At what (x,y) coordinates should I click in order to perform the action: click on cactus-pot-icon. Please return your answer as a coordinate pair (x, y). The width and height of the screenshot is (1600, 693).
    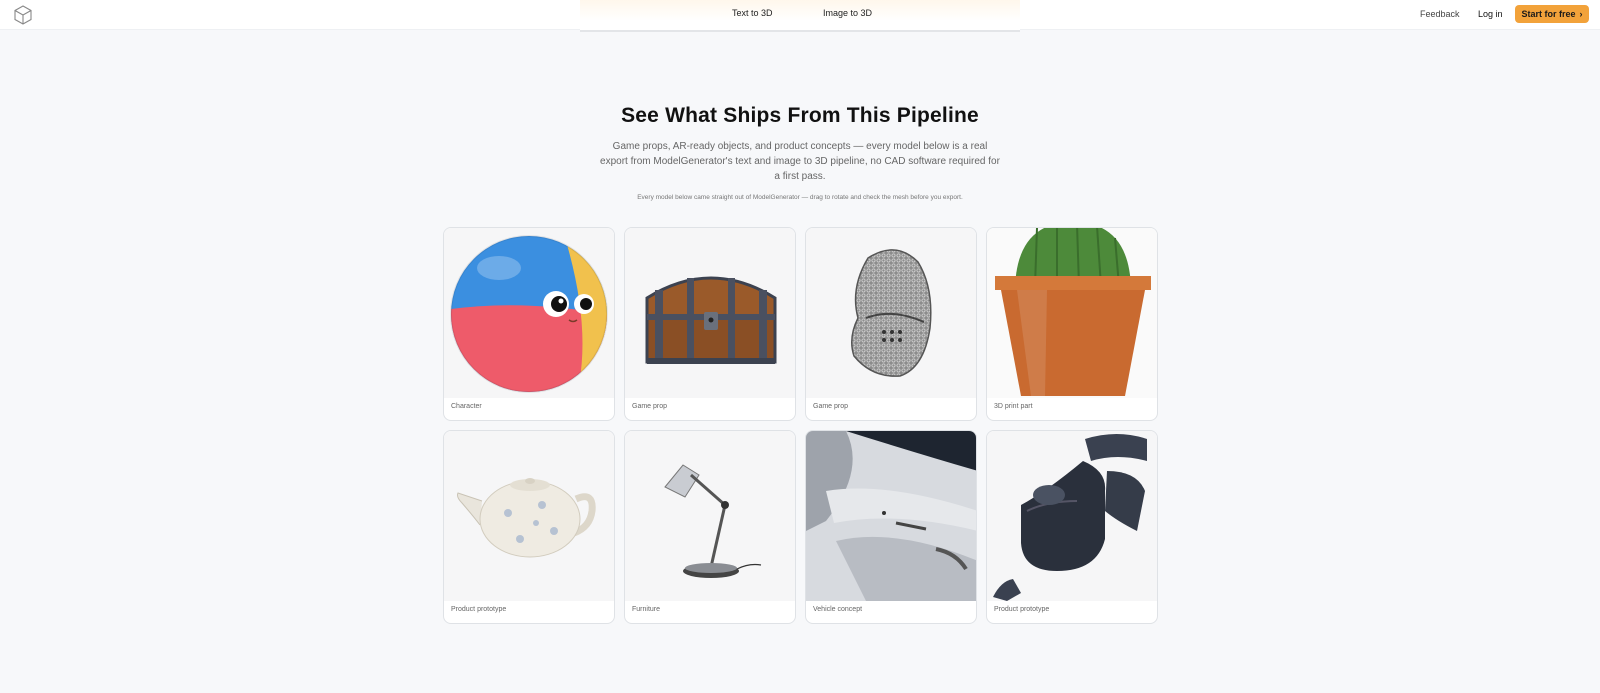
    Looking at the image, I should click on (1072, 313).